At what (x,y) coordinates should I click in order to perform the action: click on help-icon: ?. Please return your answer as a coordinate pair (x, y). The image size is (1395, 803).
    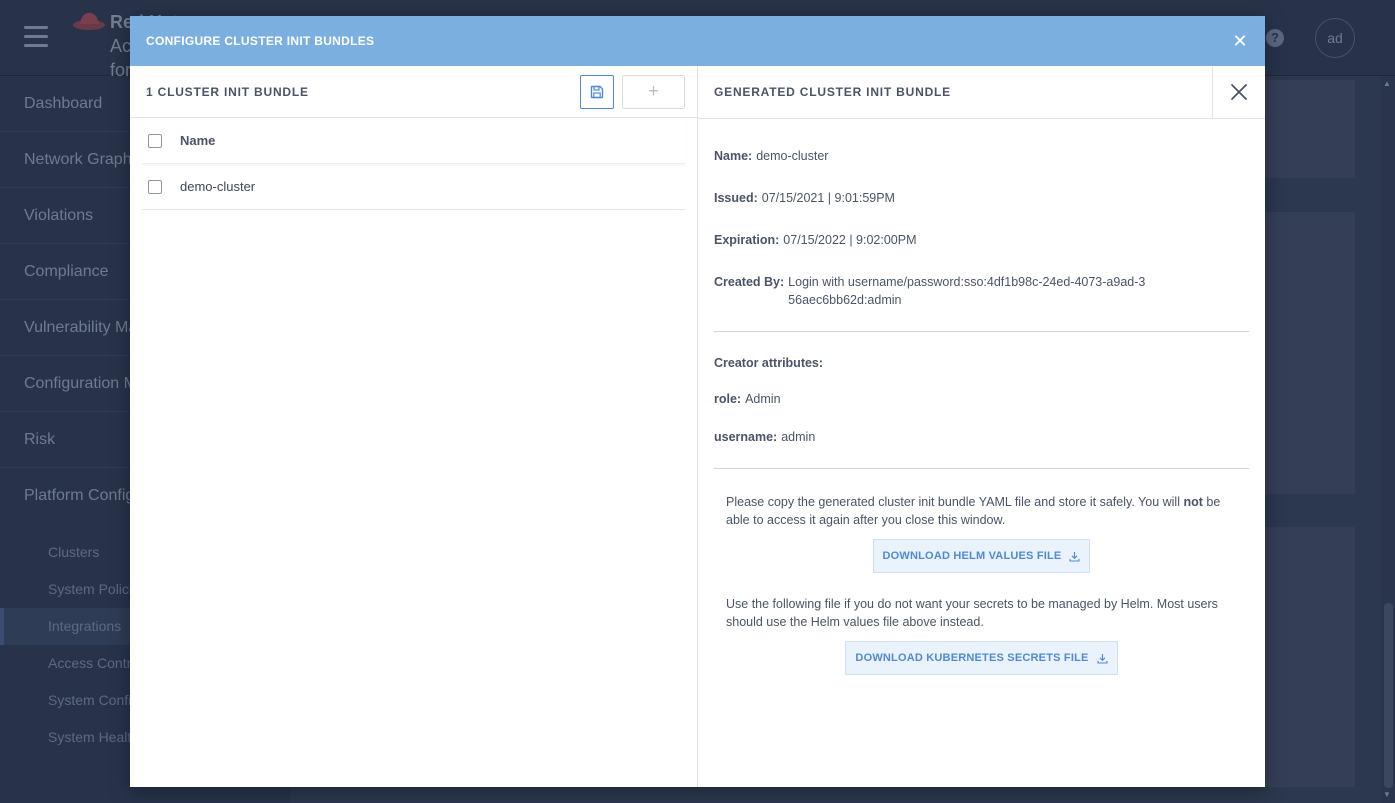
    Looking at the image, I should click on (1275, 38).